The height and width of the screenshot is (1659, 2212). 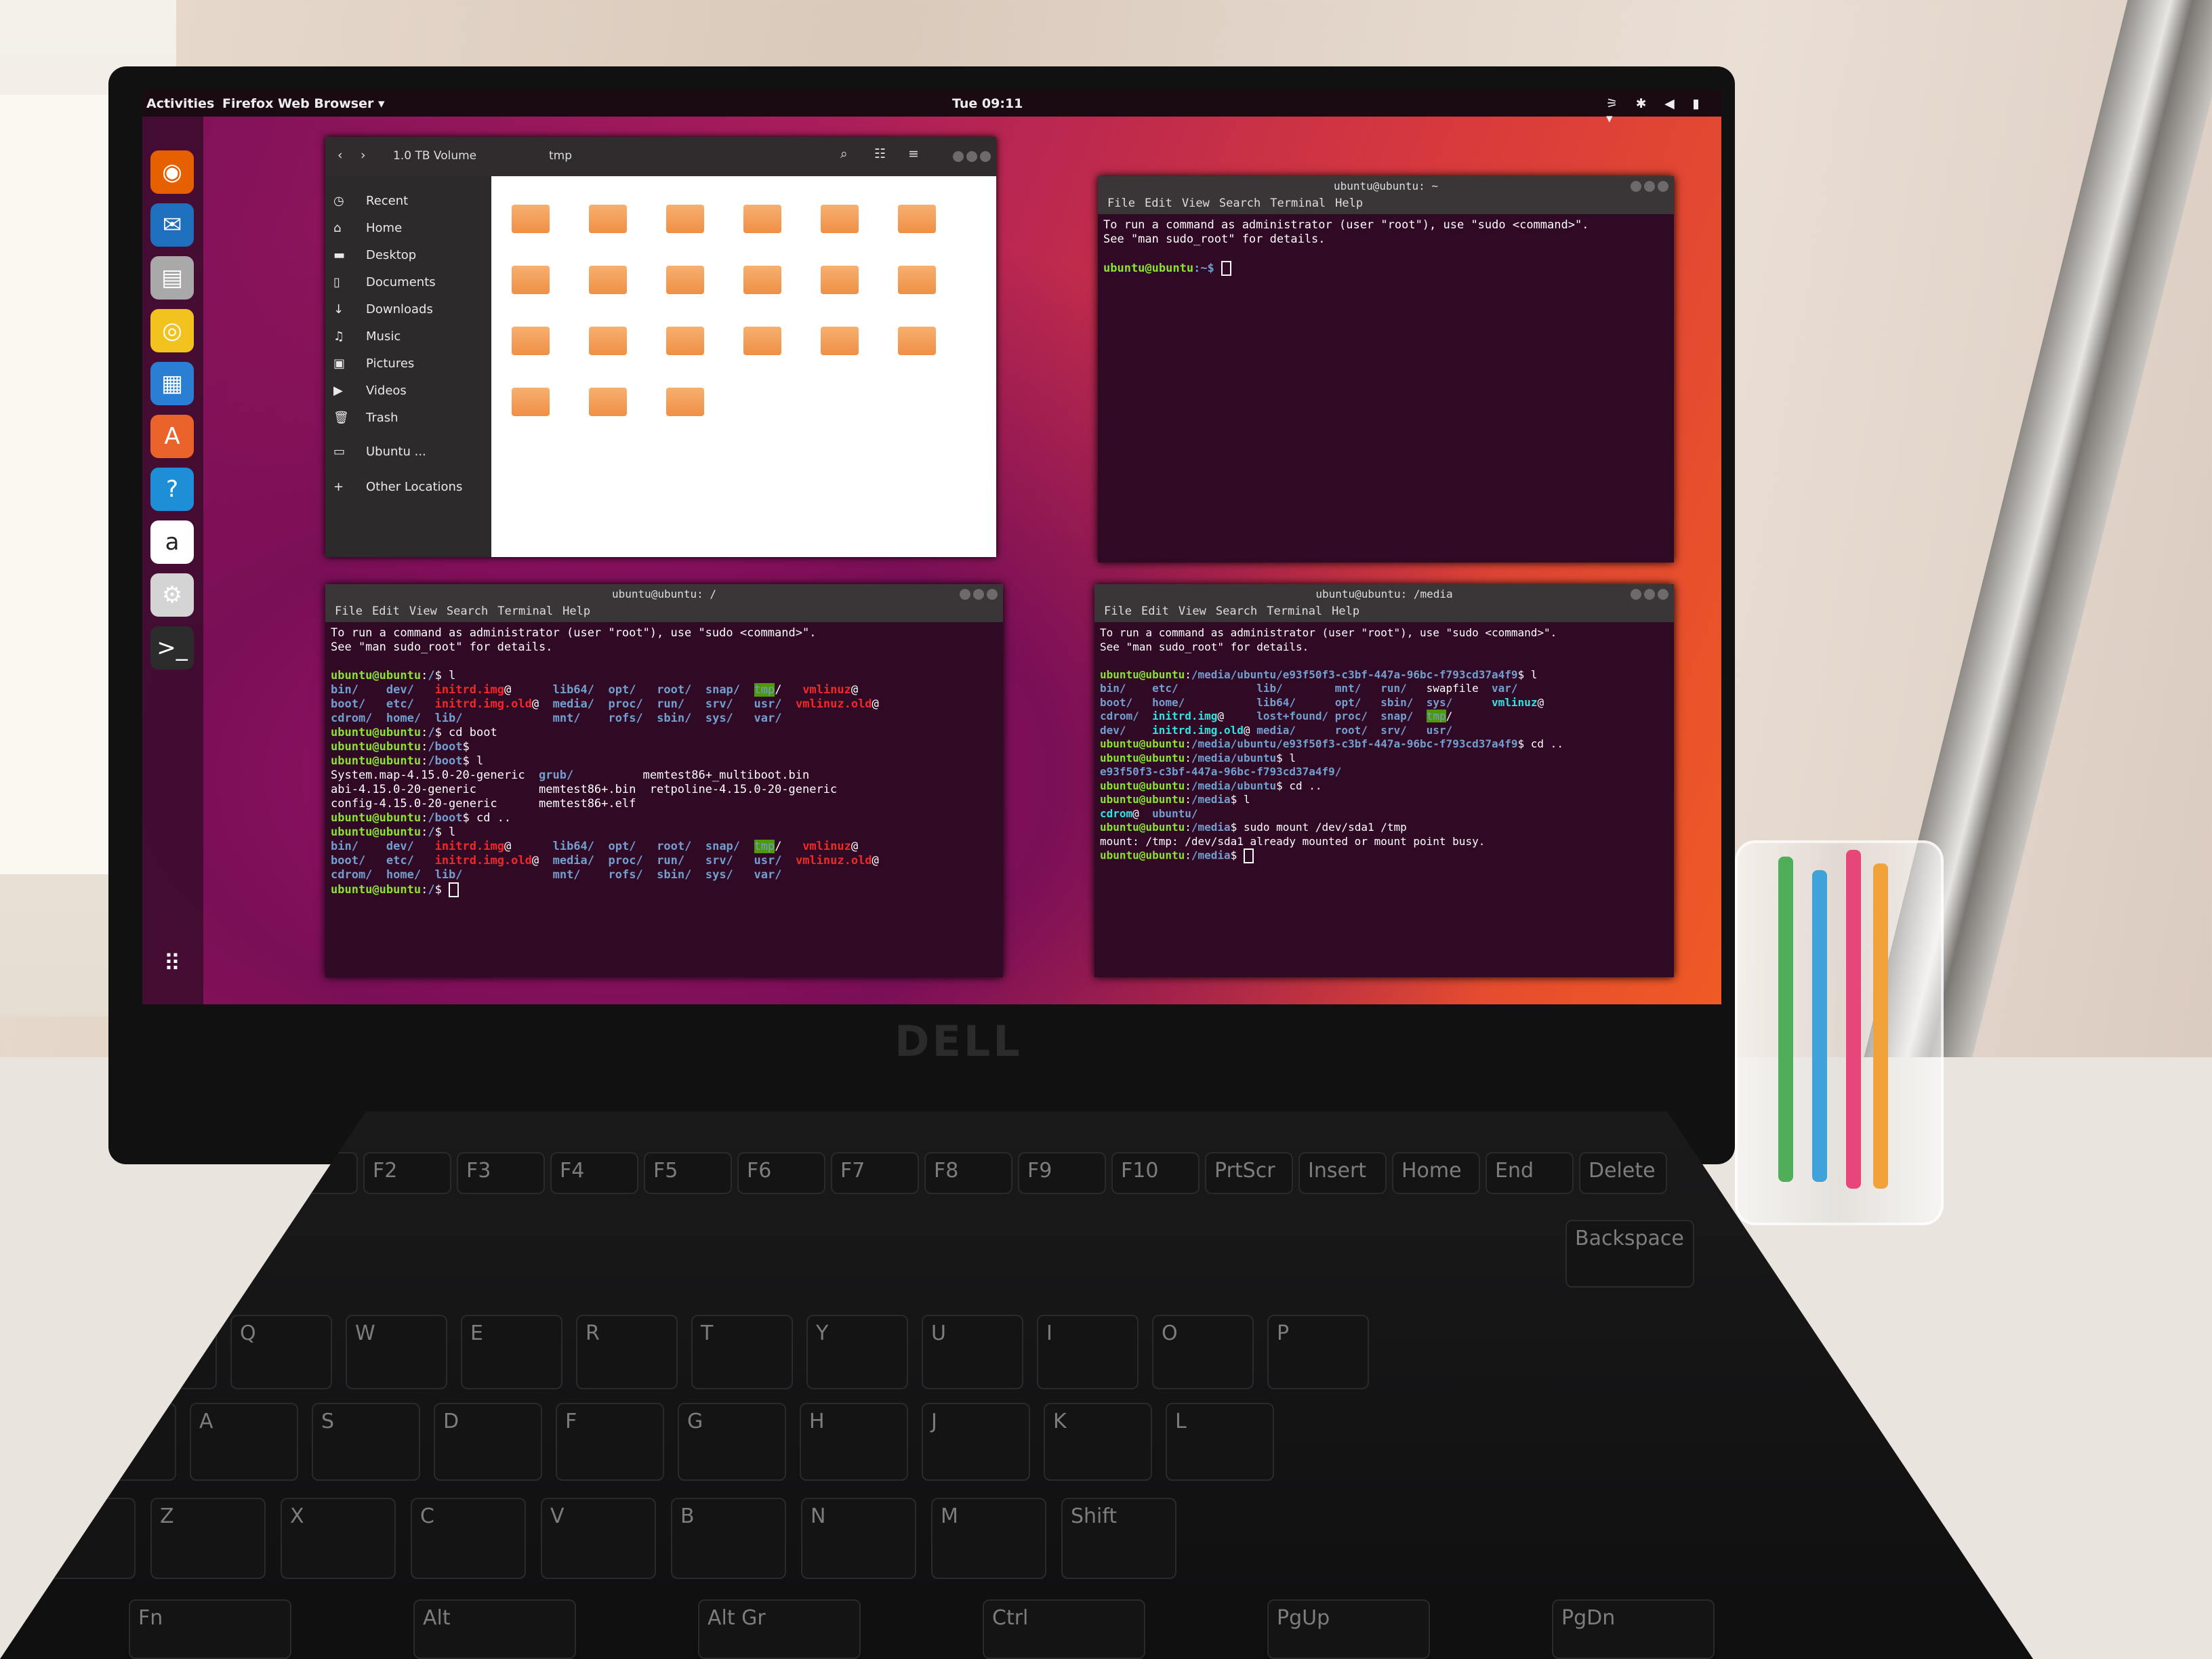 What do you see at coordinates (495, 1629) in the screenshot?
I see `key-alt: Alt` at bounding box center [495, 1629].